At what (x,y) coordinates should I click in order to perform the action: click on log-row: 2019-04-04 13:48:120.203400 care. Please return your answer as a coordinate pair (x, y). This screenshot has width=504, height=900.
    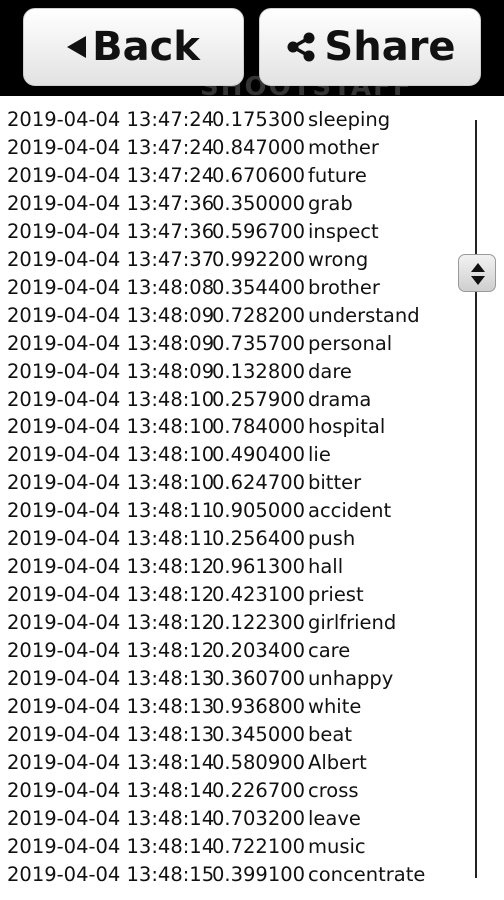
    Looking at the image, I should click on (178, 651).